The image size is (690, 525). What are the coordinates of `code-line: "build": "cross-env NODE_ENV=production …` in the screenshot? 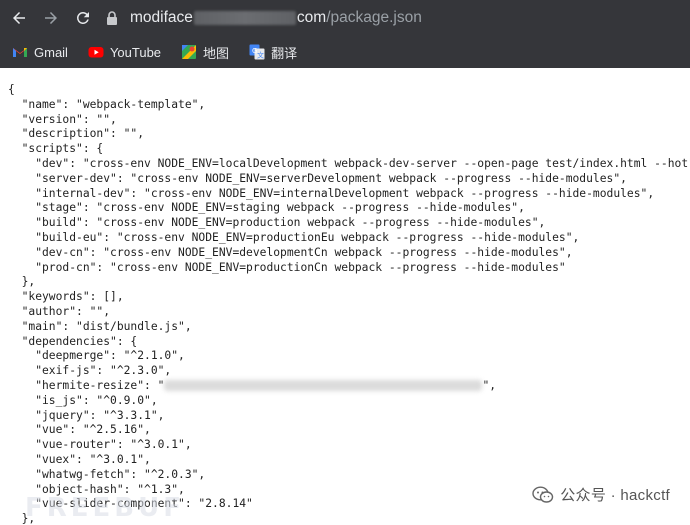 It's located at (277, 223).